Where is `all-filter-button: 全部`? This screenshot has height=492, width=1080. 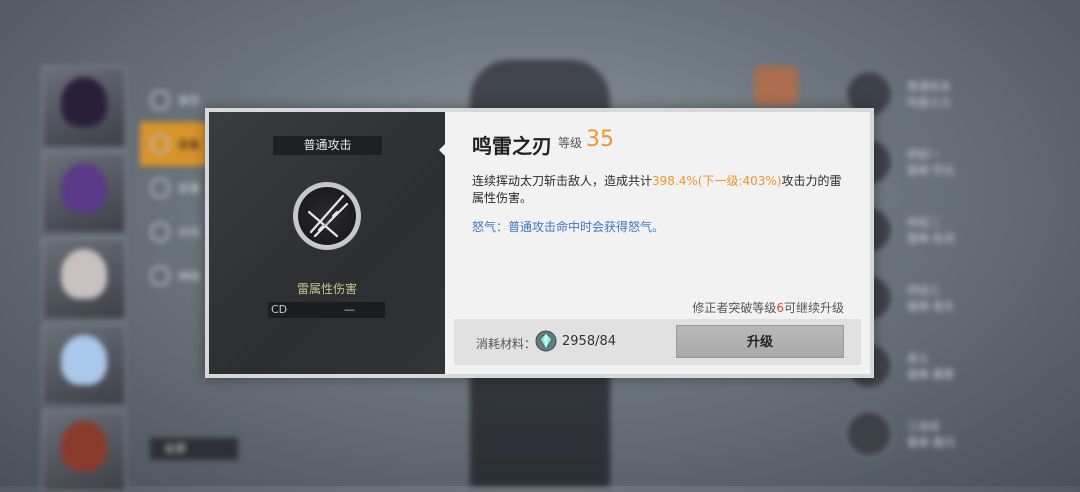
all-filter-button: 全部 is located at coordinates (194, 449).